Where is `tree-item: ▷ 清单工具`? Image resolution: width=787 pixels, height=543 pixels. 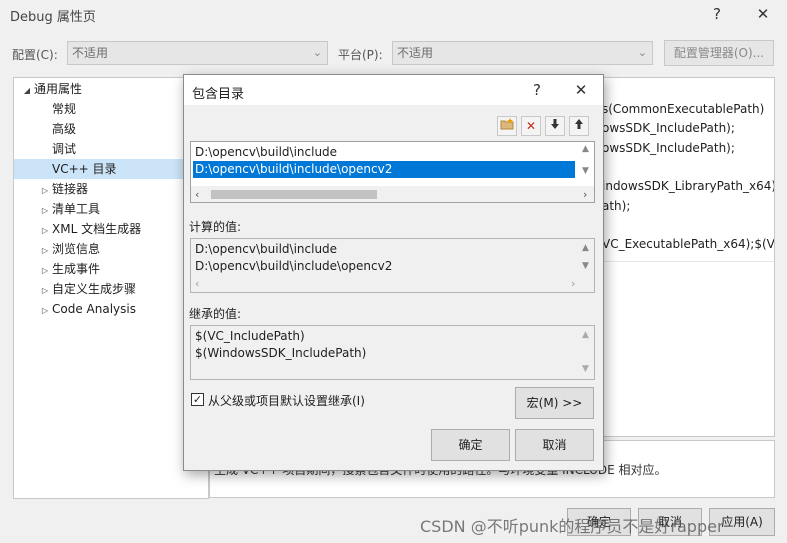 tree-item: ▷ 清单工具 is located at coordinates (111, 209).